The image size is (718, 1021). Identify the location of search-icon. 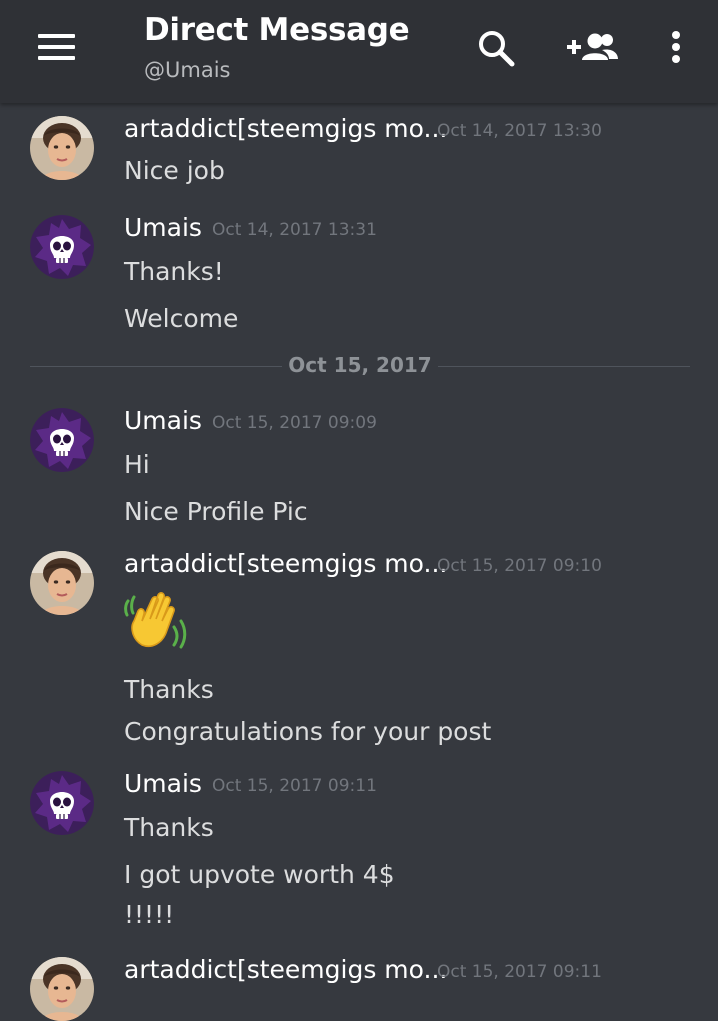
(497, 49).